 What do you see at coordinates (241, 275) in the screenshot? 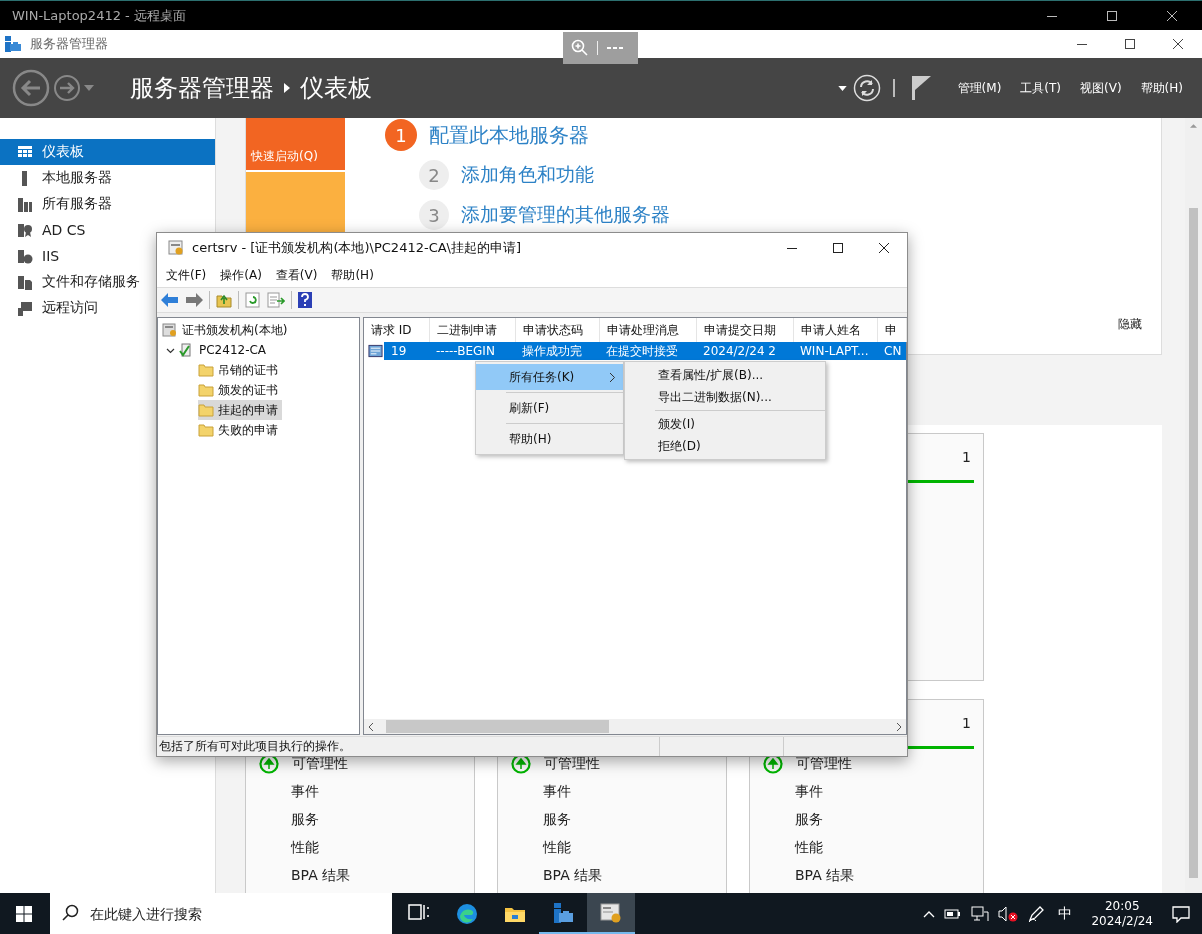
I see `menu-item: 操作(A)` at bounding box center [241, 275].